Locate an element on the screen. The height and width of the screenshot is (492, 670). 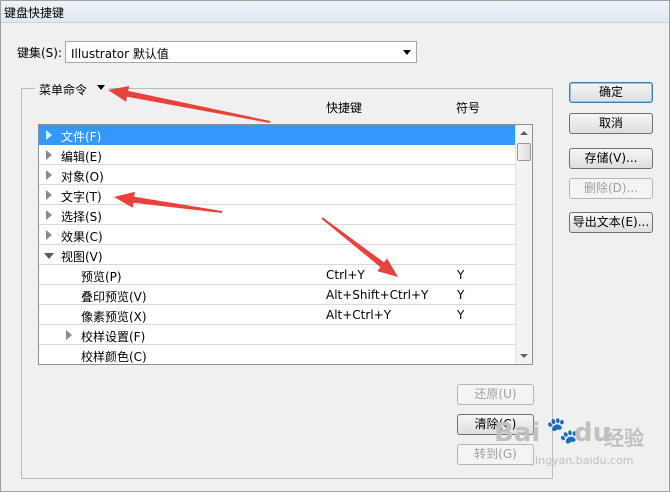
watermark-suffix: 经验 is located at coordinates (624, 438).